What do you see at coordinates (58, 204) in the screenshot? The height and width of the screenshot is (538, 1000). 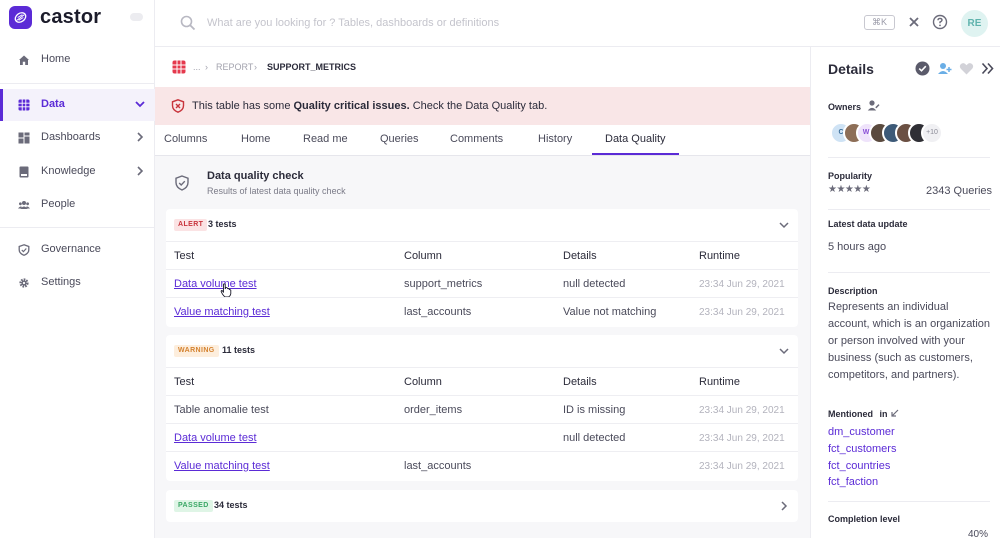 I see `sidebar-item-label: People` at bounding box center [58, 204].